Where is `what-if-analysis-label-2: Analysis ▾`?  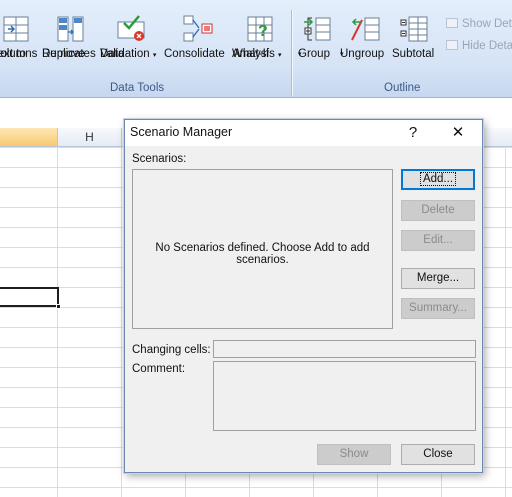
what-if-analysis-label-2: Analysis ▾ is located at coordinates (257, 54).